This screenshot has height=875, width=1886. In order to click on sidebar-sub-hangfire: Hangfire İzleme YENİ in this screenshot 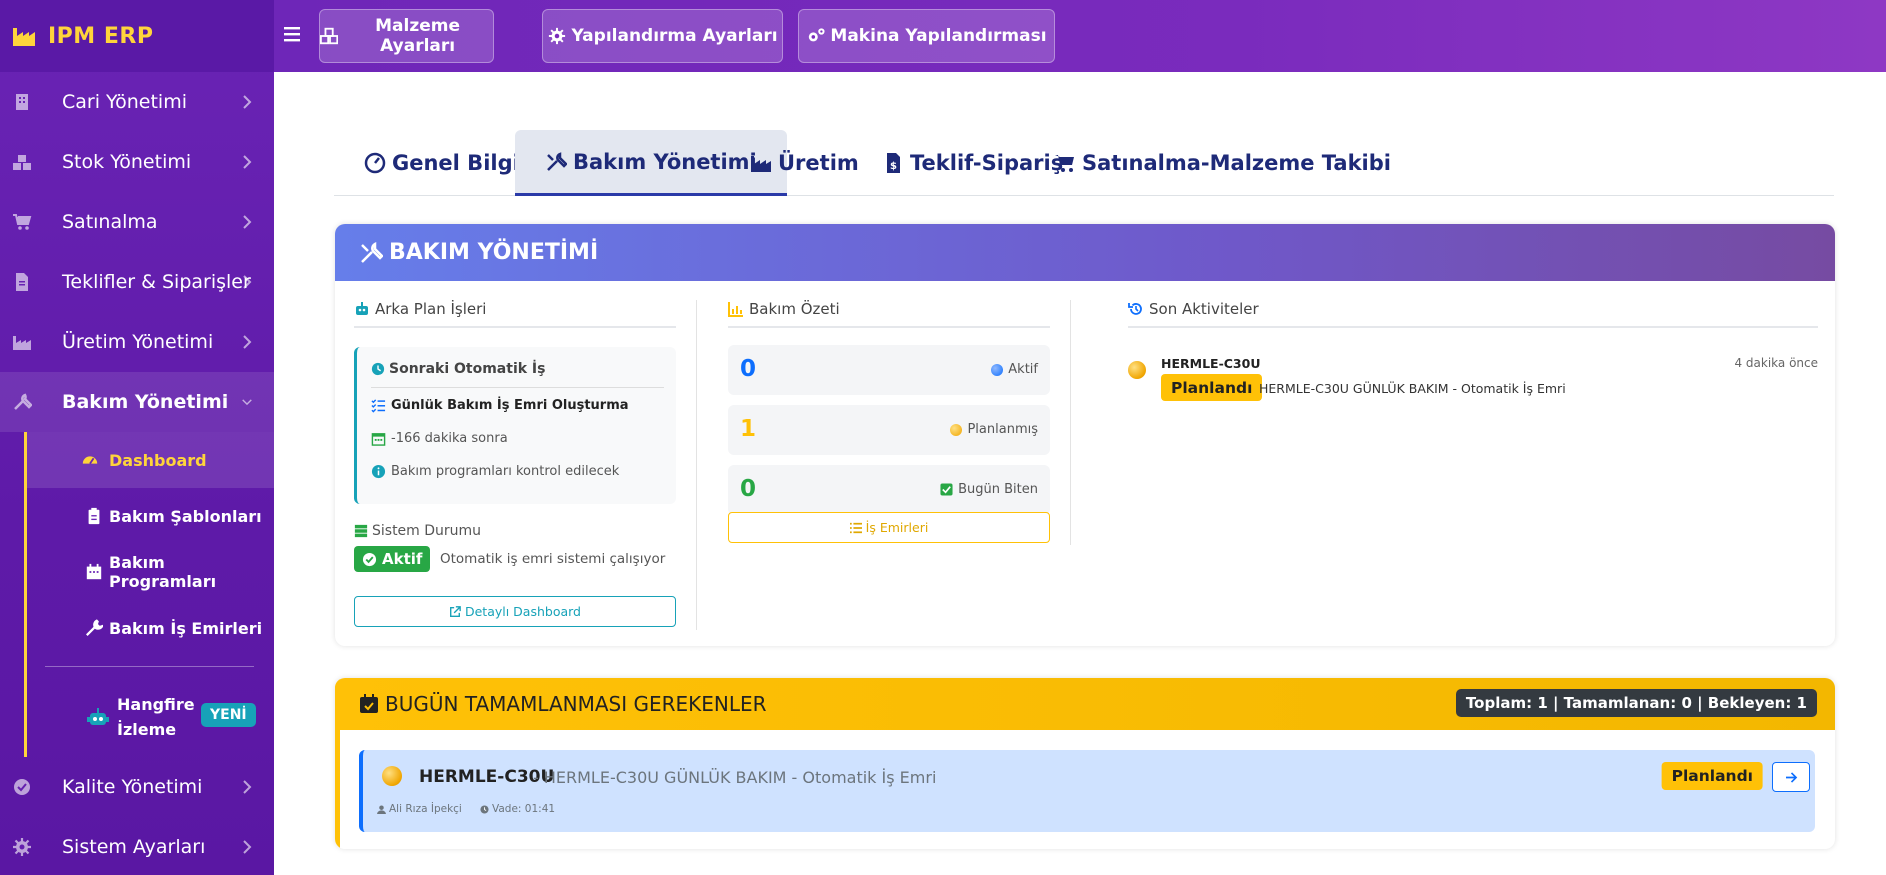, I will do `click(150, 717)`.